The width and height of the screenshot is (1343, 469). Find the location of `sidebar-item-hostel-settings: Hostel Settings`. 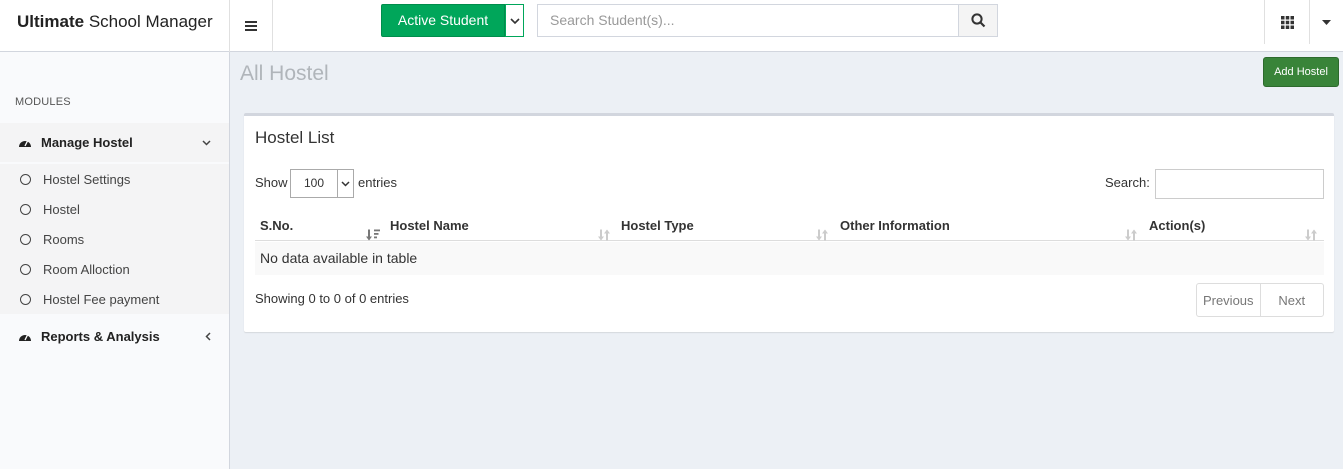

sidebar-item-hostel-settings: Hostel Settings is located at coordinates (114, 179).